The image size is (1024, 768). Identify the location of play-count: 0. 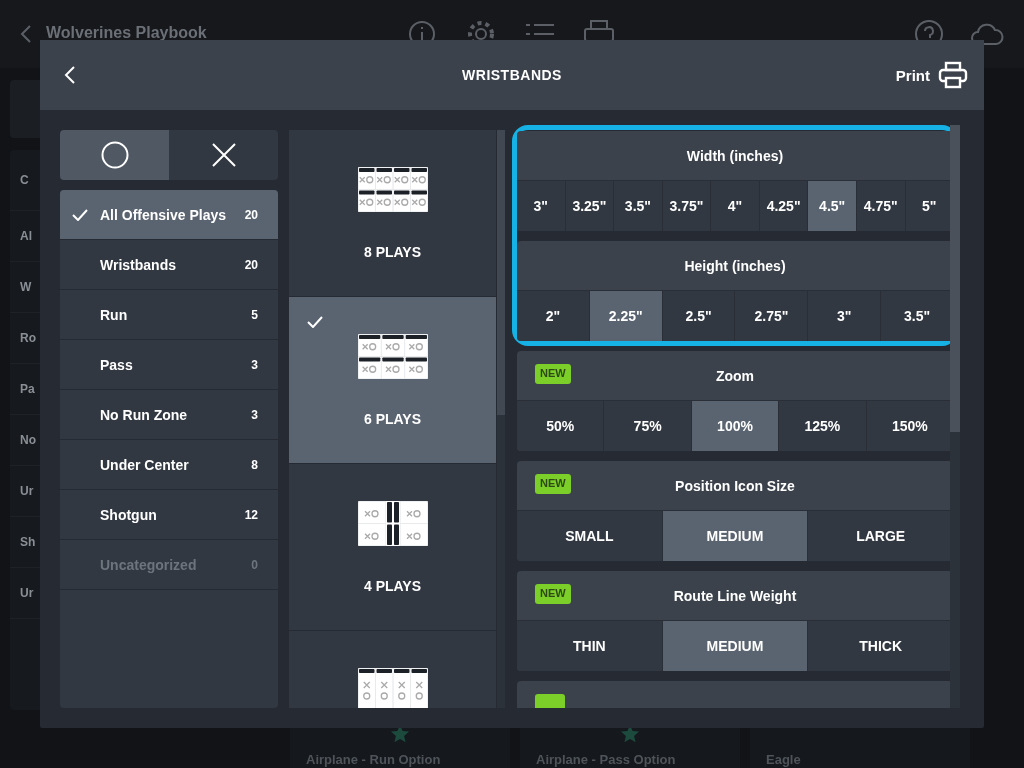
(254, 564).